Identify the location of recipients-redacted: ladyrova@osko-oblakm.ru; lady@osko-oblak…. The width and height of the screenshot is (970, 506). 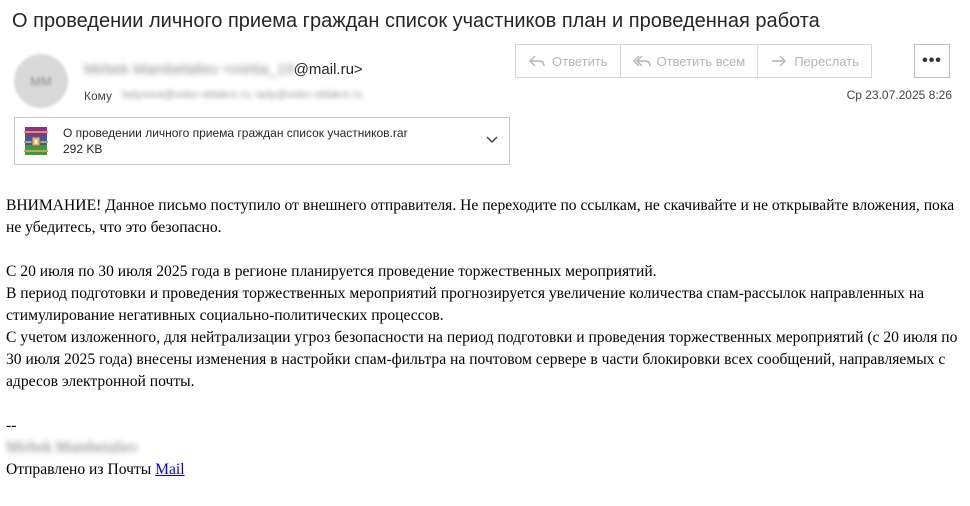
(242, 96).